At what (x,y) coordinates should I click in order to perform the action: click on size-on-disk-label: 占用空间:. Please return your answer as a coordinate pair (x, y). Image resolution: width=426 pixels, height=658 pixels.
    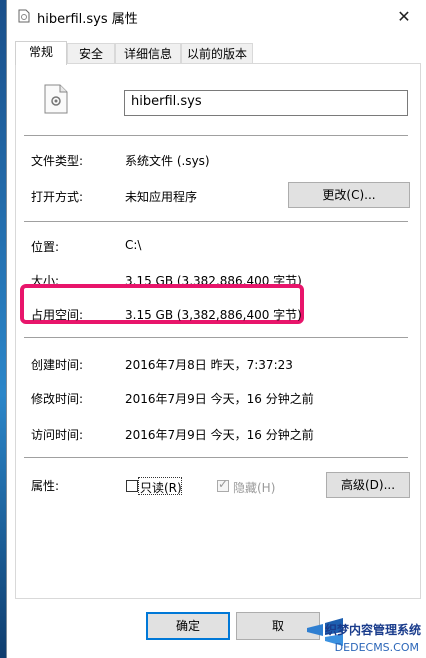
    Looking at the image, I should click on (57, 315).